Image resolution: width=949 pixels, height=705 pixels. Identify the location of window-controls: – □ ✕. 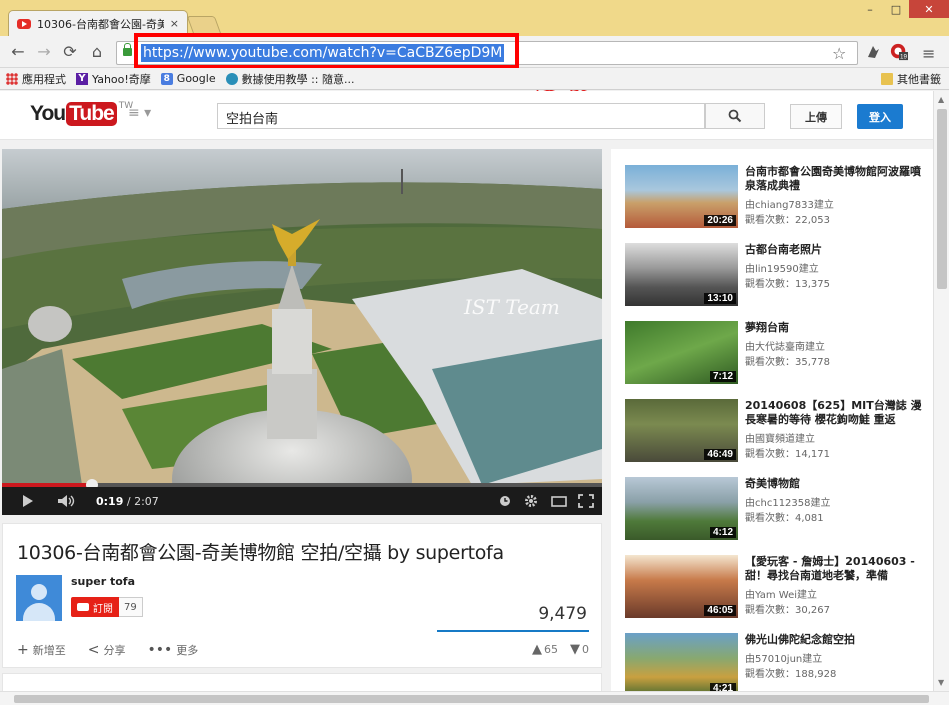
(903, 9).